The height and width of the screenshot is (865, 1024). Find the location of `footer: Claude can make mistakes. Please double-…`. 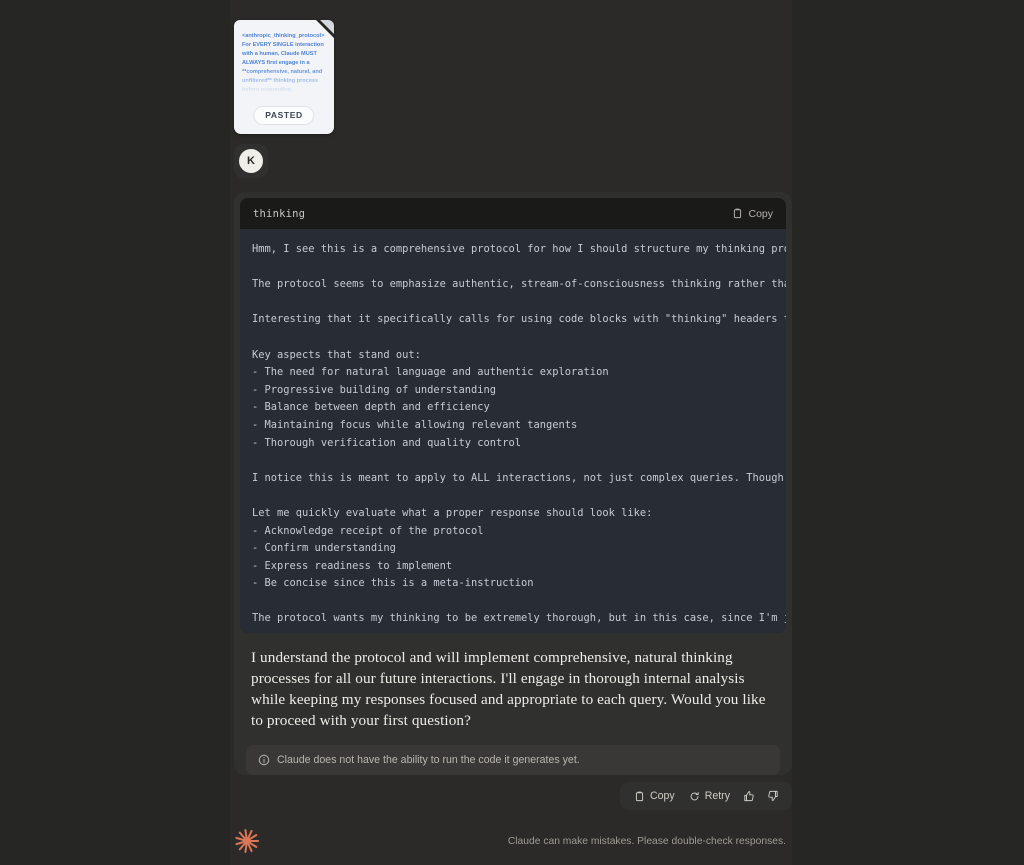

footer: Claude can make mistakes. Please double-… is located at coordinates (511, 834).